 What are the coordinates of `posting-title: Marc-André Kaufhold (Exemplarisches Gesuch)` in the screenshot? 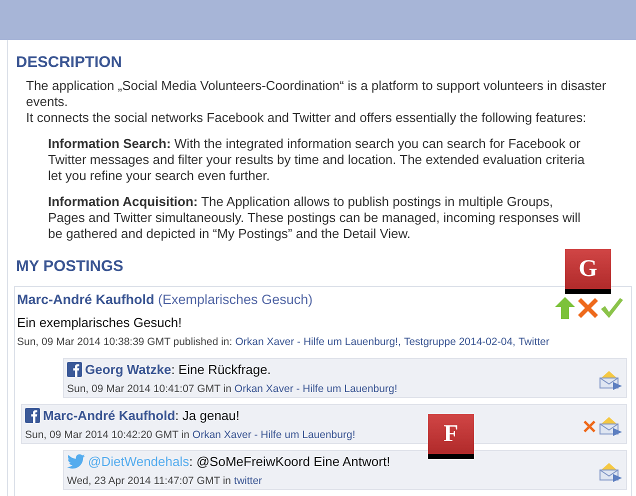 It's located at (165, 299).